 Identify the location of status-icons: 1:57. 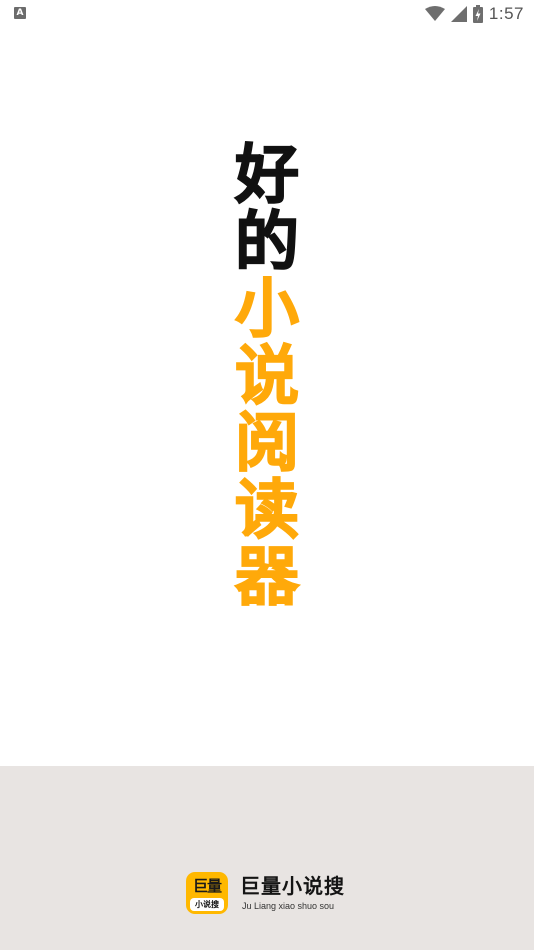
(474, 14).